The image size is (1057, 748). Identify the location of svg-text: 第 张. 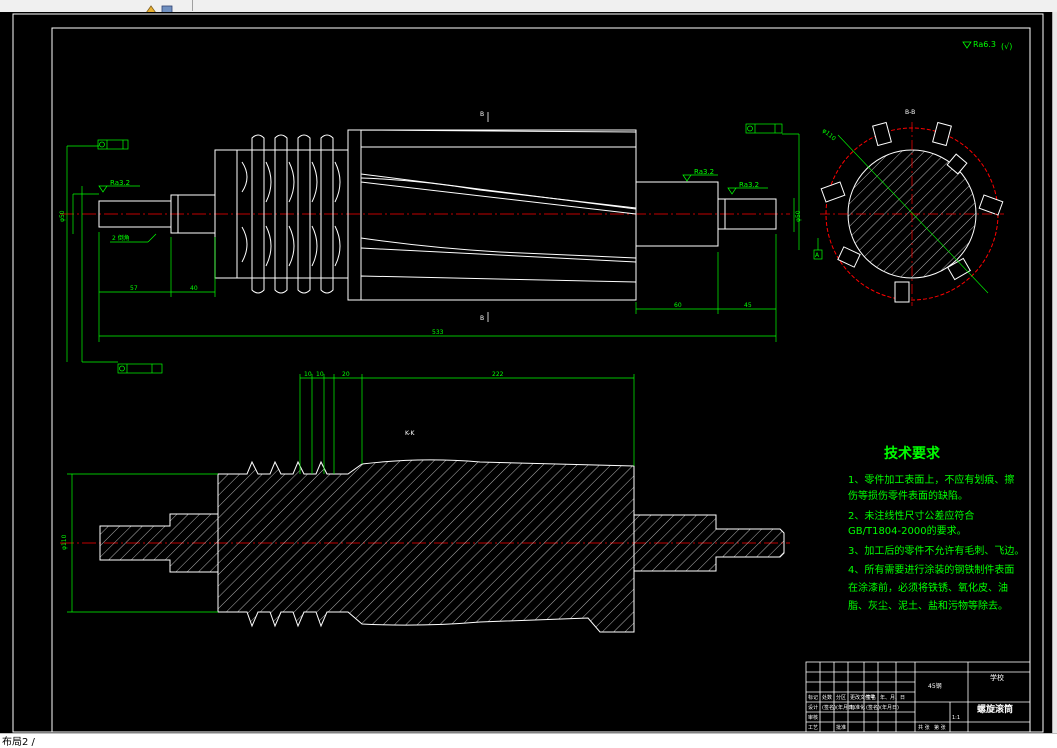
(940, 727).